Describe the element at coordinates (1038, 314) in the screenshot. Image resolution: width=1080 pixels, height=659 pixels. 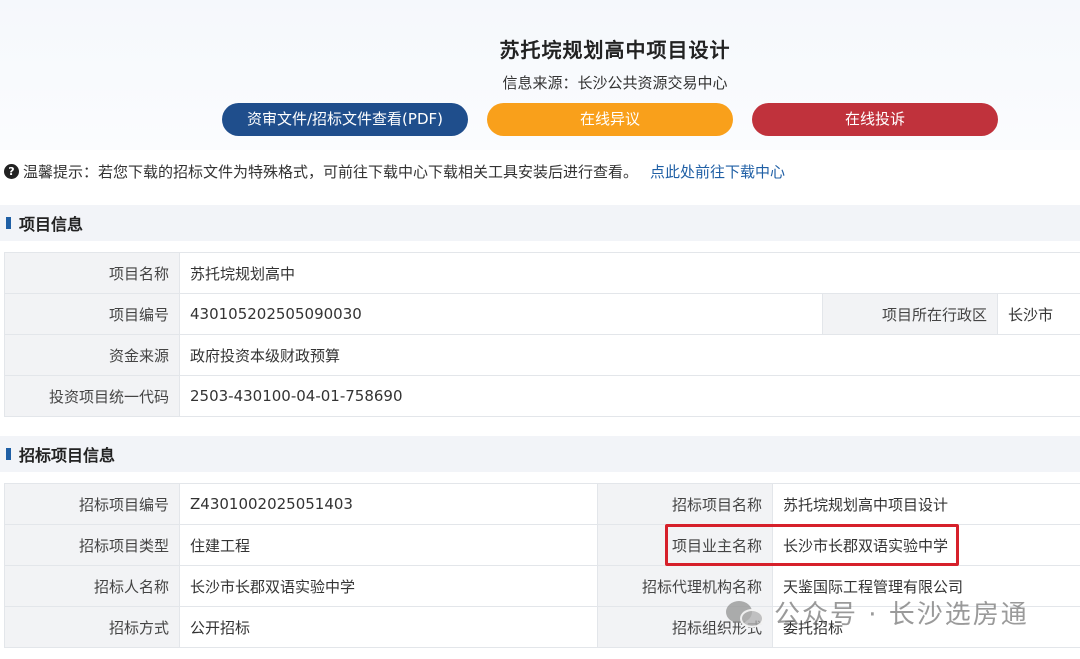
I see `project-region-value: 长沙市` at that location.